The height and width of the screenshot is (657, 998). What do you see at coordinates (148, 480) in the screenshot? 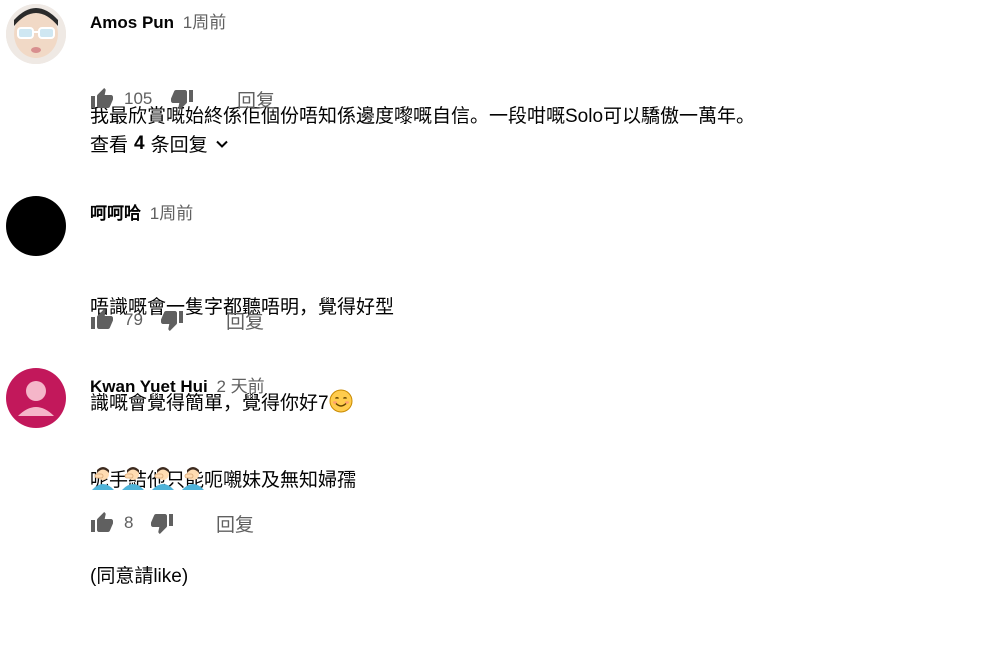
I see `emoji-row` at bounding box center [148, 480].